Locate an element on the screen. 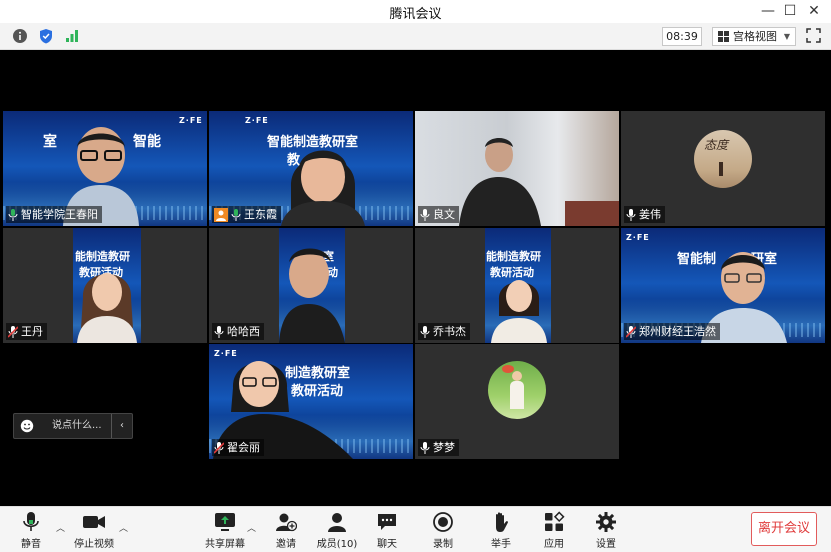 The width and height of the screenshot is (831, 552). participant-name: 王东霞 is located at coordinates (260, 214).